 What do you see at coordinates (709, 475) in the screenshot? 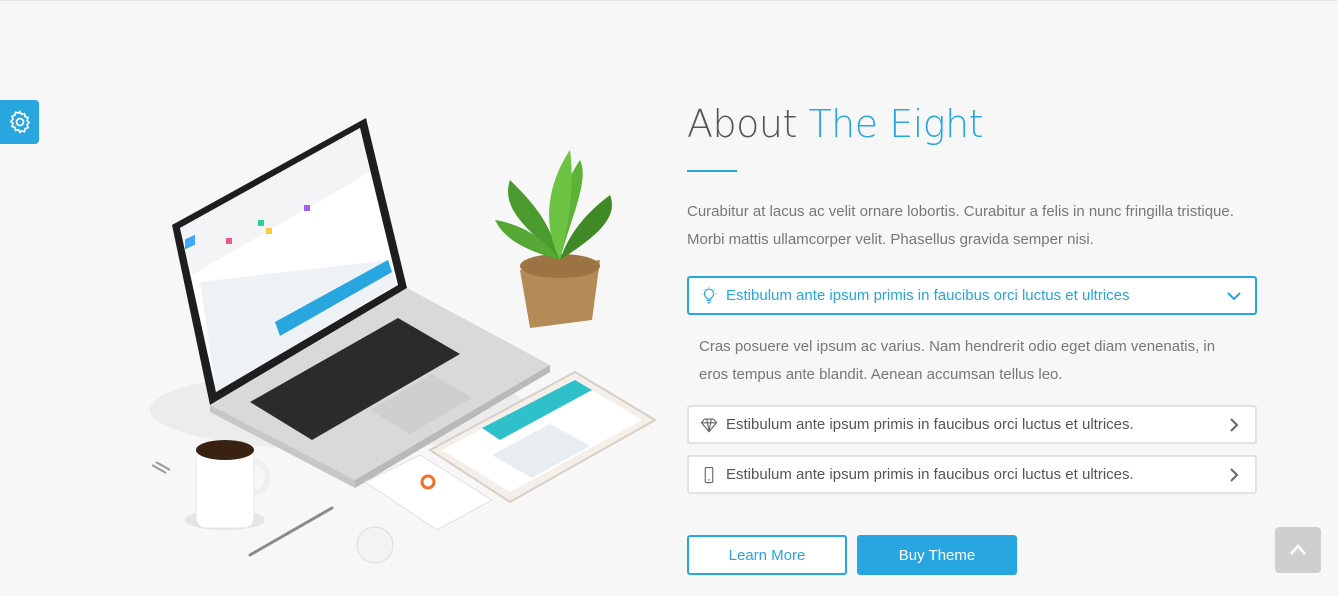
I see `mobile-icon` at bounding box center [709, 475].